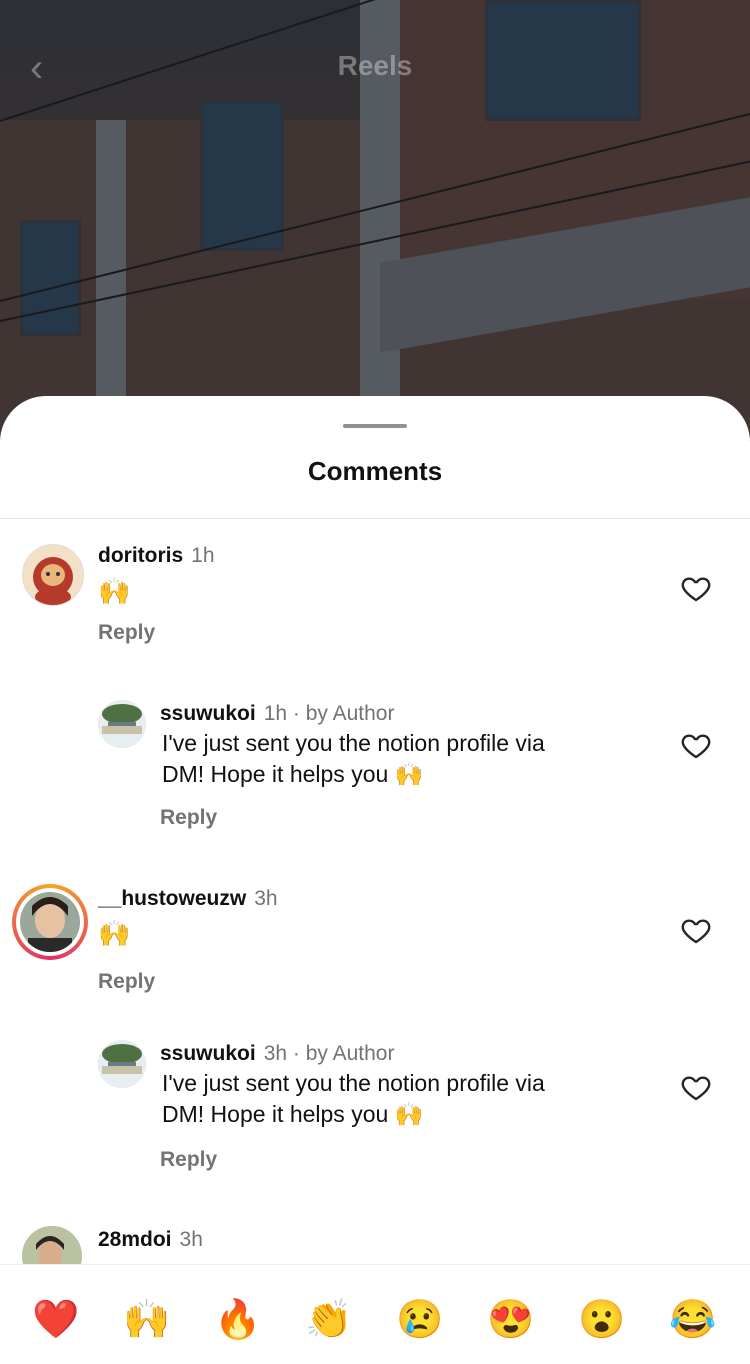  I want to click on reaction-clap-button: 👏, so click(328, 1320).